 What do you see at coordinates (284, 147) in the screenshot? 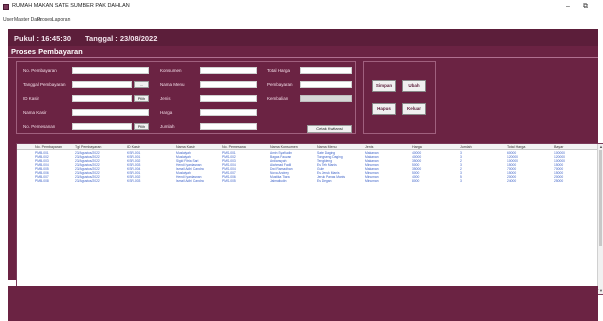
I see `col-nama-konsumen: Nama Konsumen` at bounding box center [284, 147].